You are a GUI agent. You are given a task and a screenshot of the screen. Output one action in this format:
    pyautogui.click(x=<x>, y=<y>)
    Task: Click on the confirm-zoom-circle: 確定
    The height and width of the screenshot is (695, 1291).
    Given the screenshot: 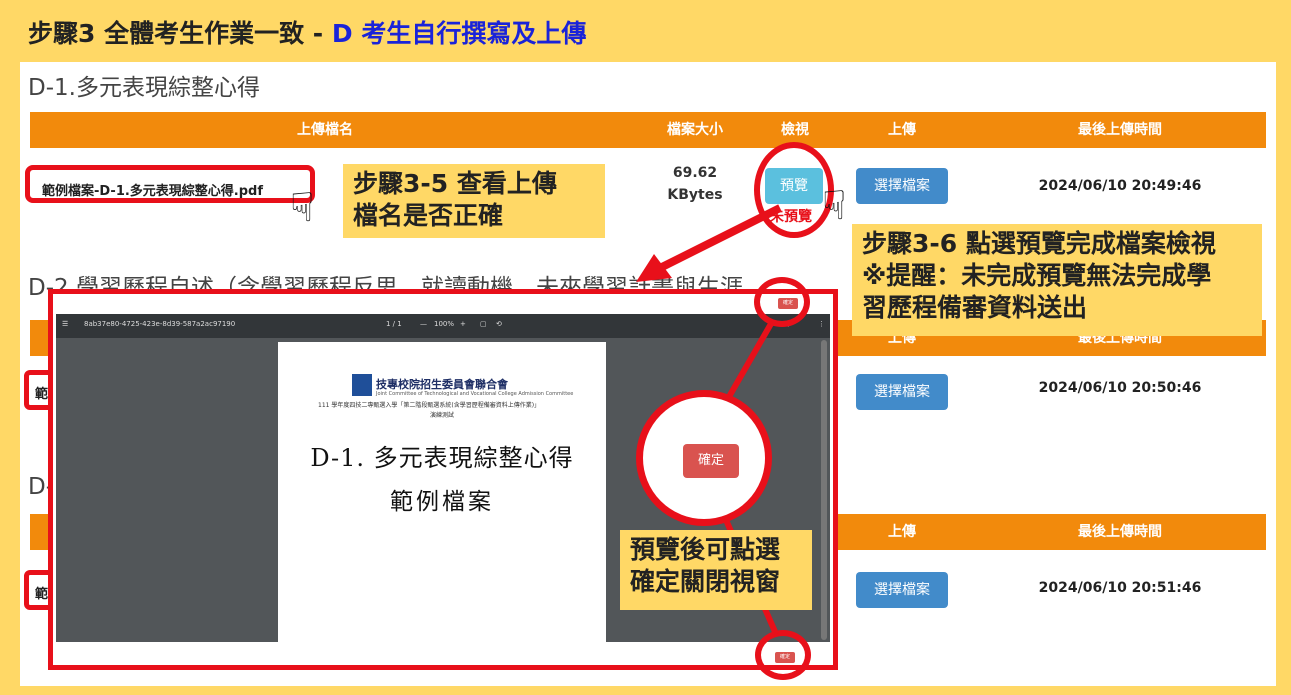 What is the action you would take?
    pyautogui.click(x=704, y=458)
    